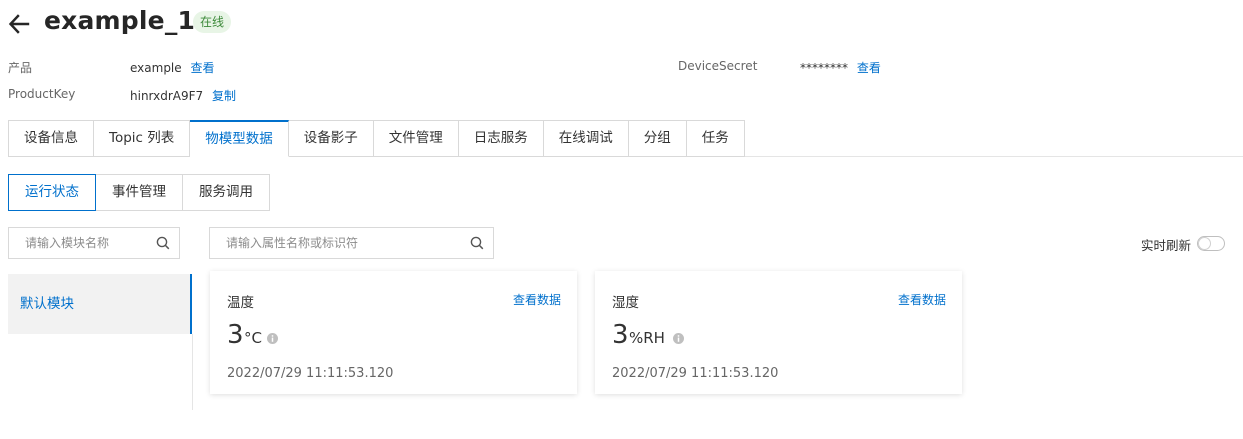 This screenshot has height=439, width=1243. Describe the element at coordinates (416, 138) in the screenshot. I see `tab-file-management: 文件管理` at that location.